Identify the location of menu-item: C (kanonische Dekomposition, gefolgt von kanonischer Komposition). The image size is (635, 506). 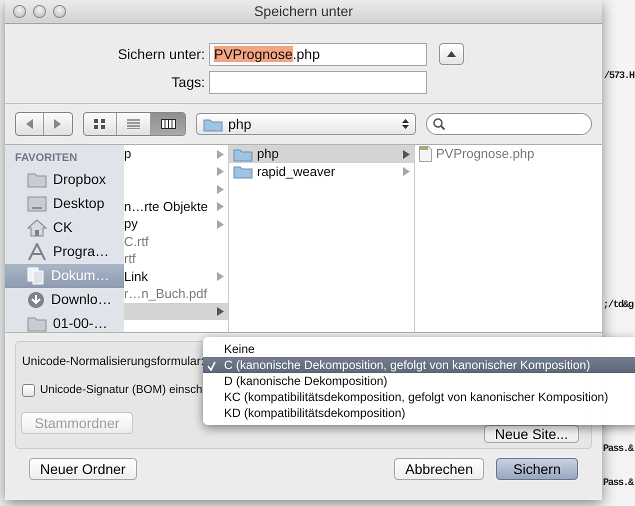
(419, 365).